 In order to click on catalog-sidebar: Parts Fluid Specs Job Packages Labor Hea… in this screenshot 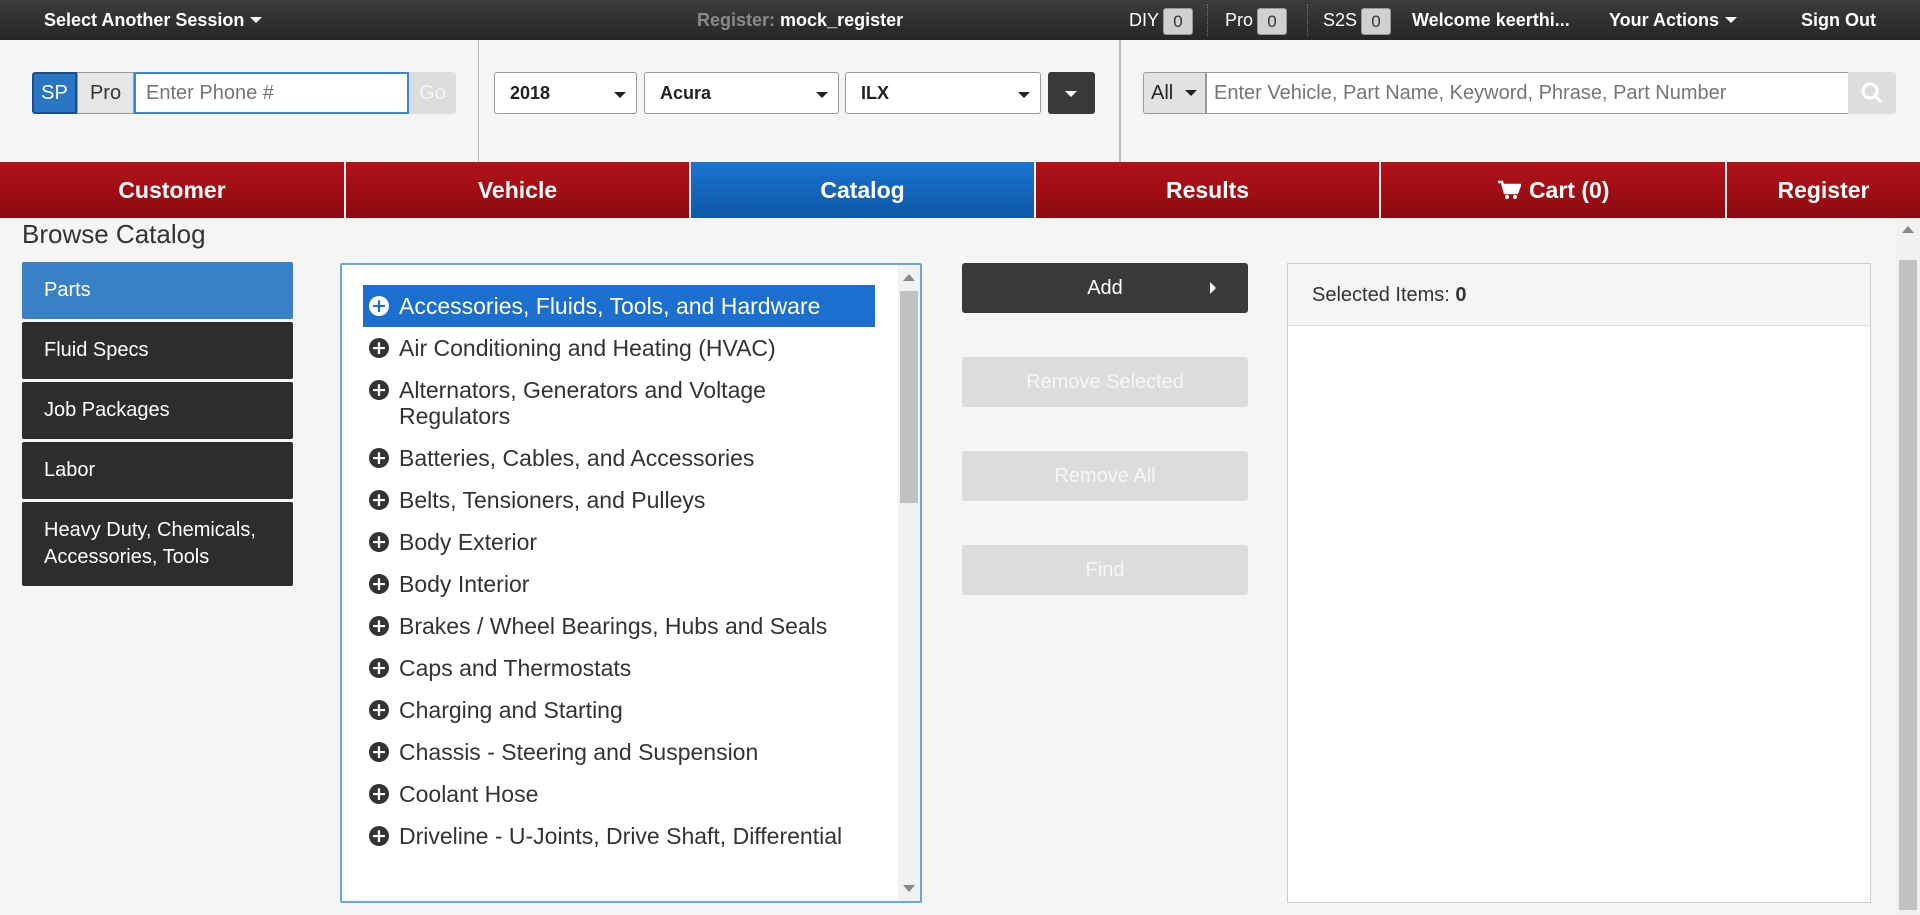, I will do `click(157, 425)`.